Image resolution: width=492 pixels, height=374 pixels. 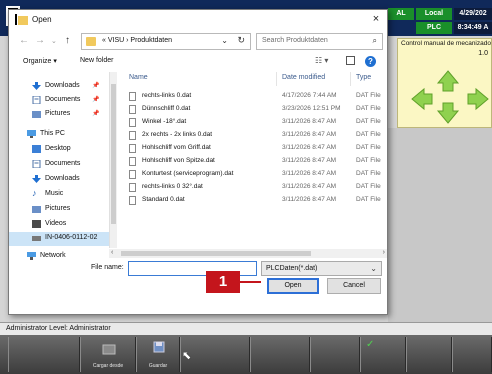 I want to click on softkey-load: Cargar desde, so click(x=108, y=354).